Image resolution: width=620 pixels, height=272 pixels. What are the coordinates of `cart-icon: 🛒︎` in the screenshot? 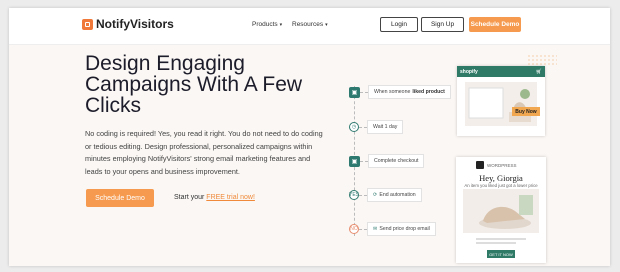 It's located at (538, 71).